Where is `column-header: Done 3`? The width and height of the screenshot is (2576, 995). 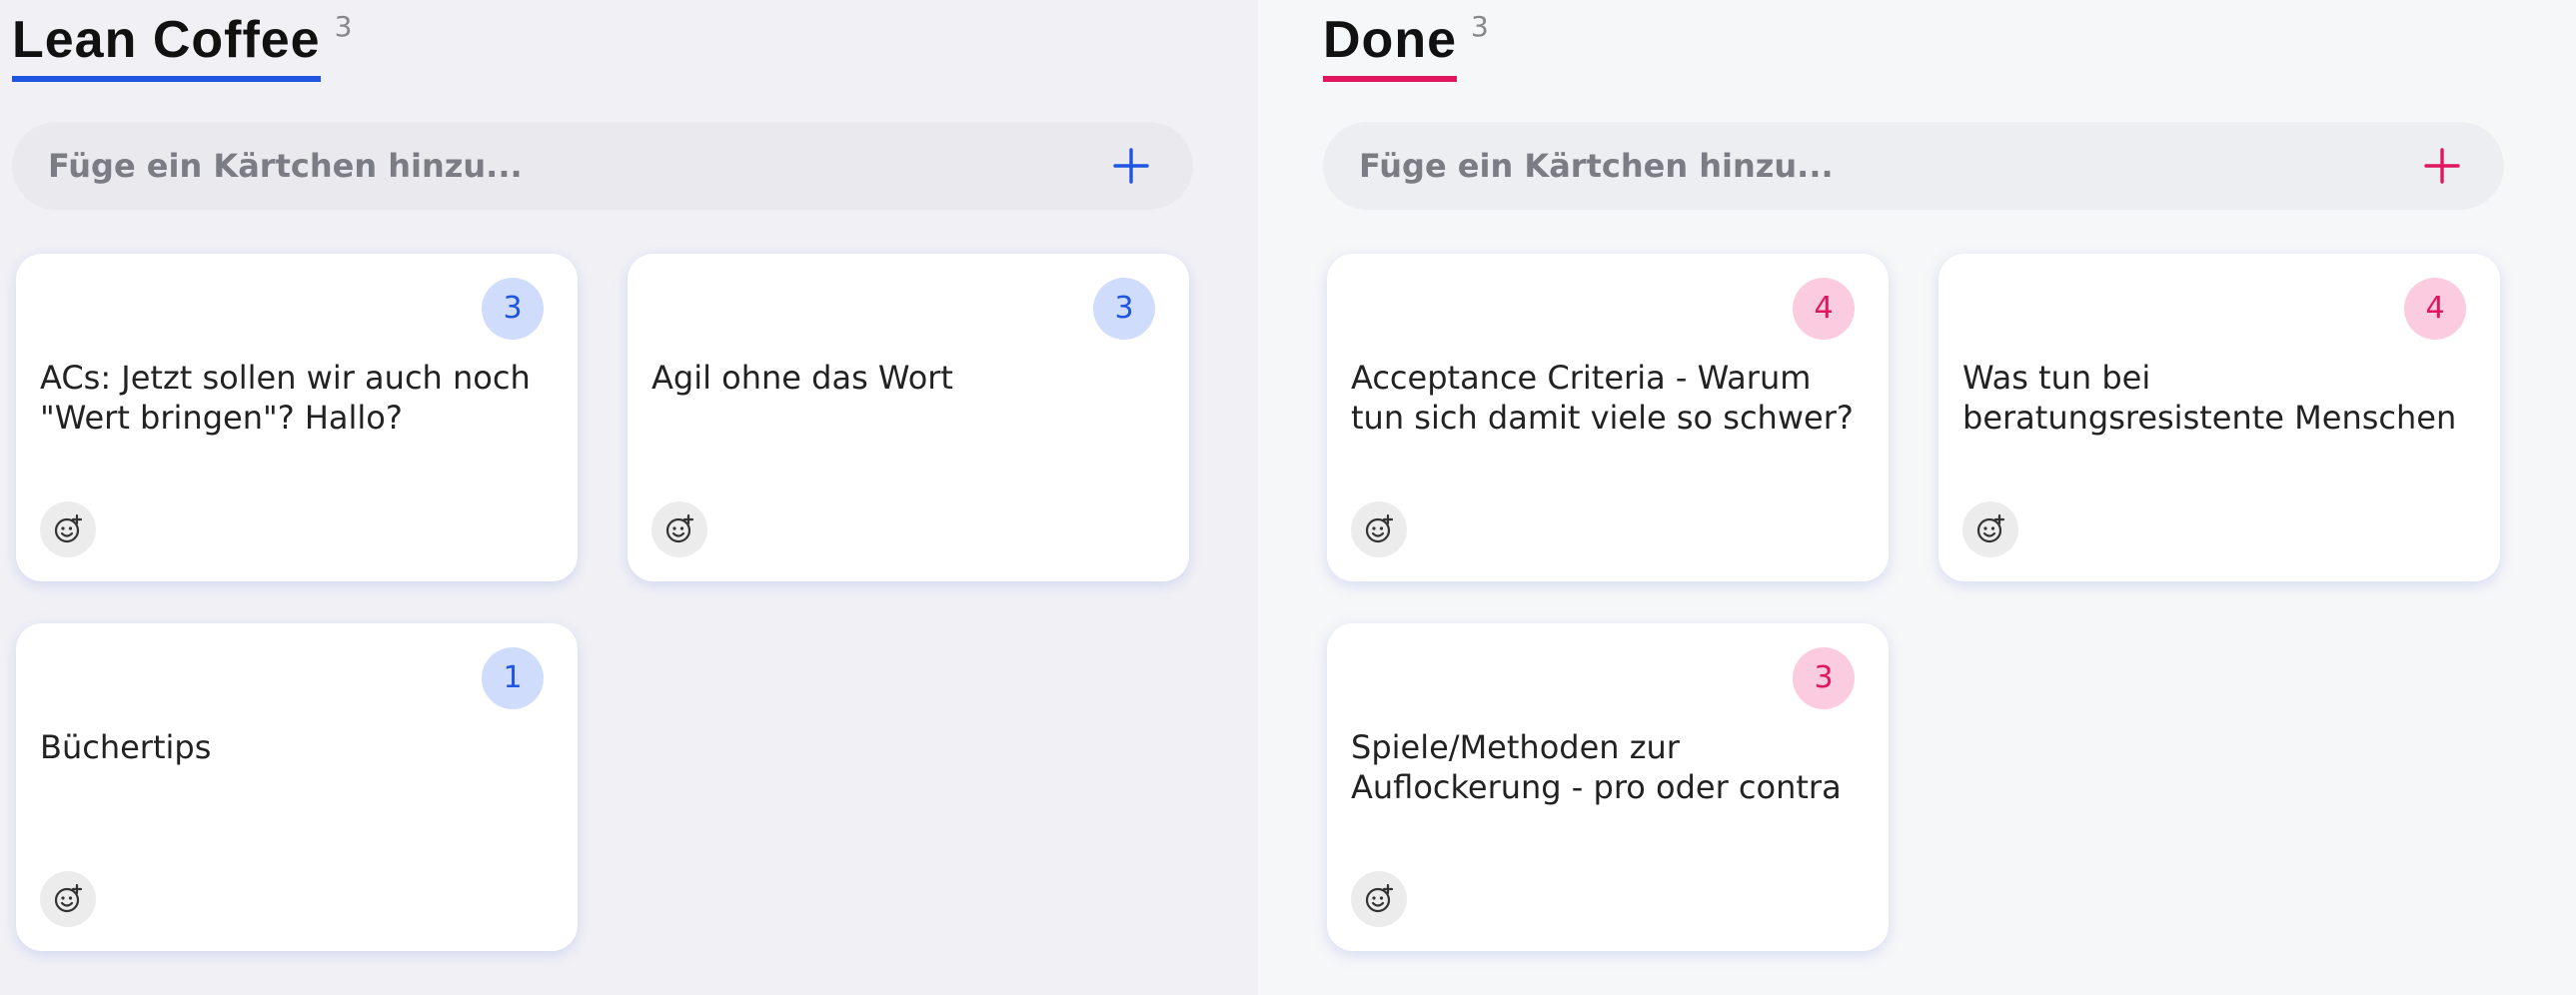
column-header: Done 3 is located at coordinates (1406, 45).